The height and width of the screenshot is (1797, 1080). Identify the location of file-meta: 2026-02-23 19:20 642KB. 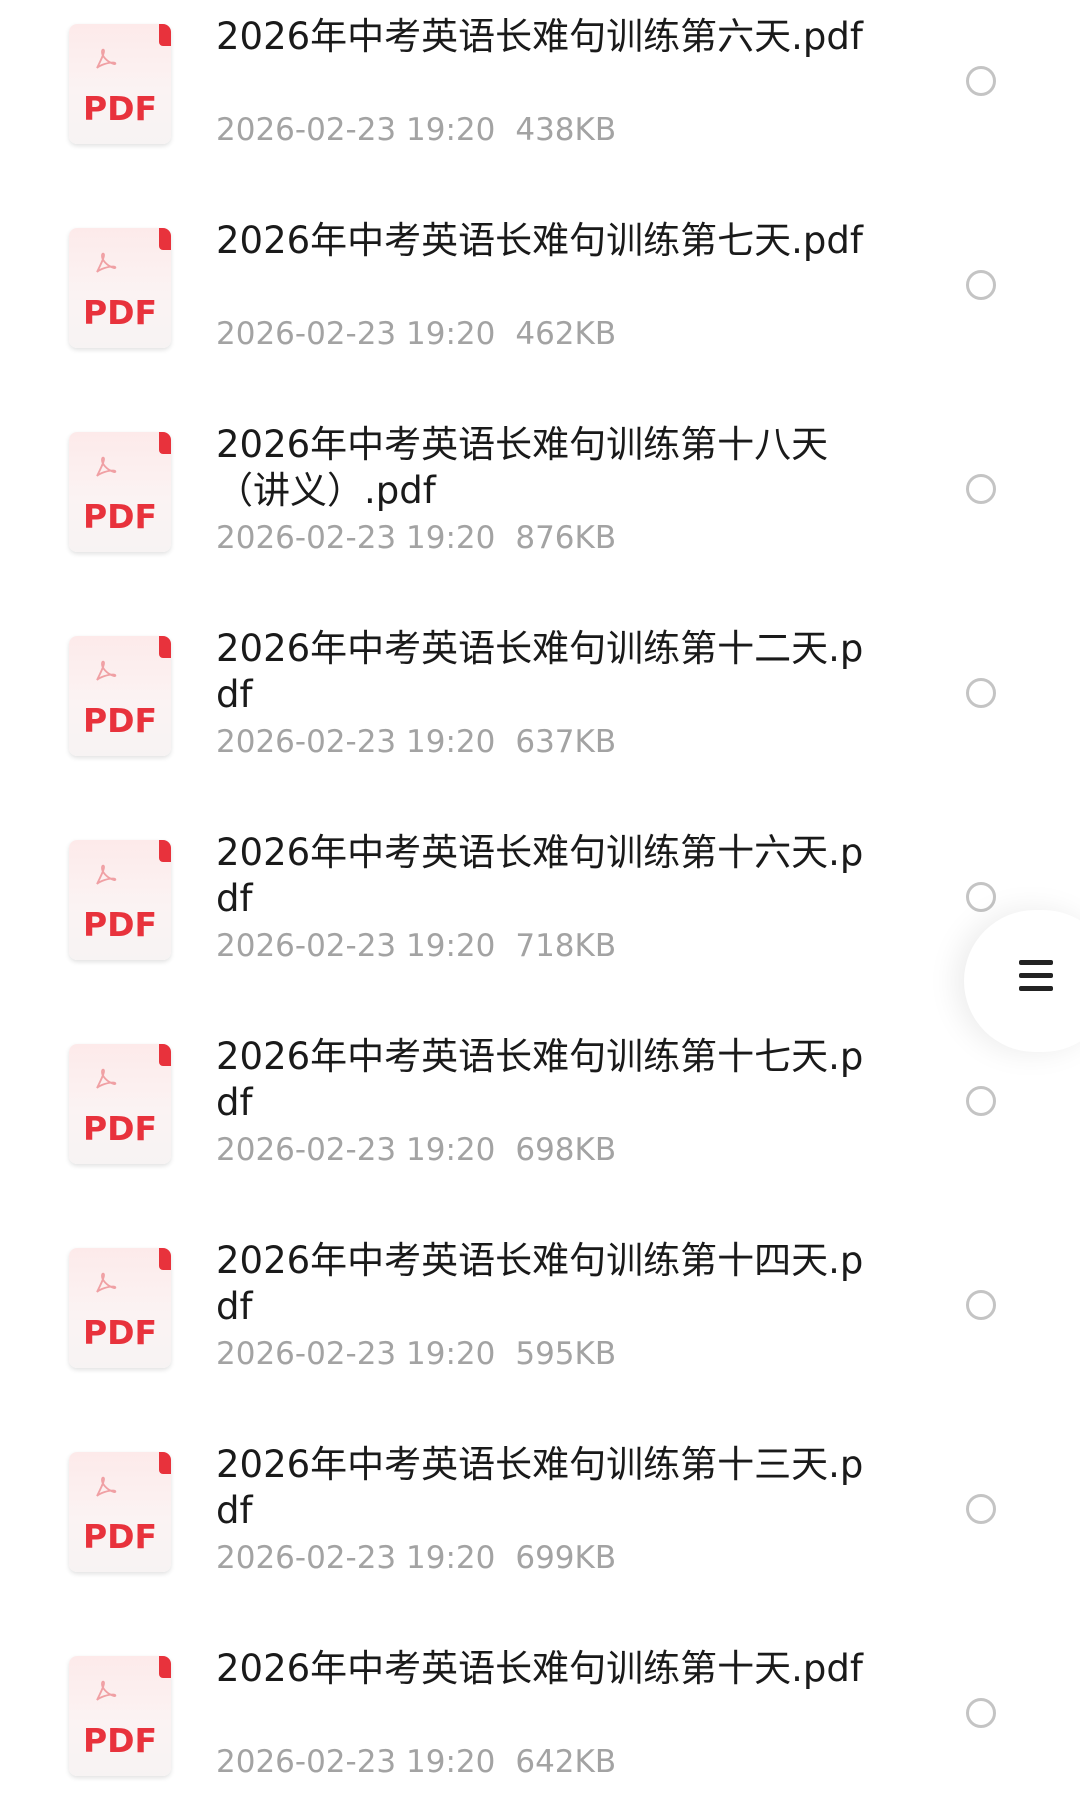
(416, 1762).